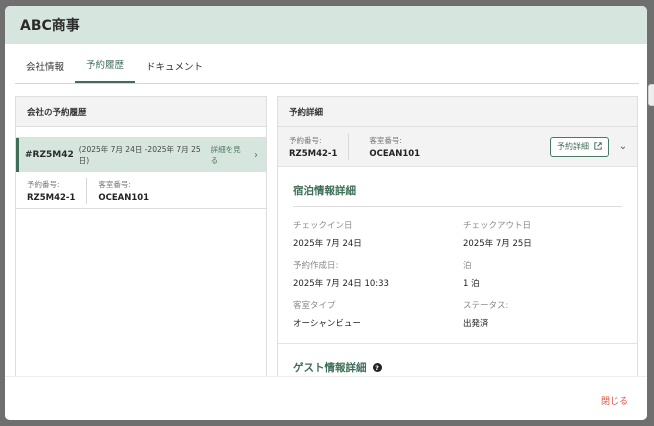 Image resolution: width=654 pixels, height=426 pixels. I want to click on history-room-label: 客室番号:, so click(114, 184).